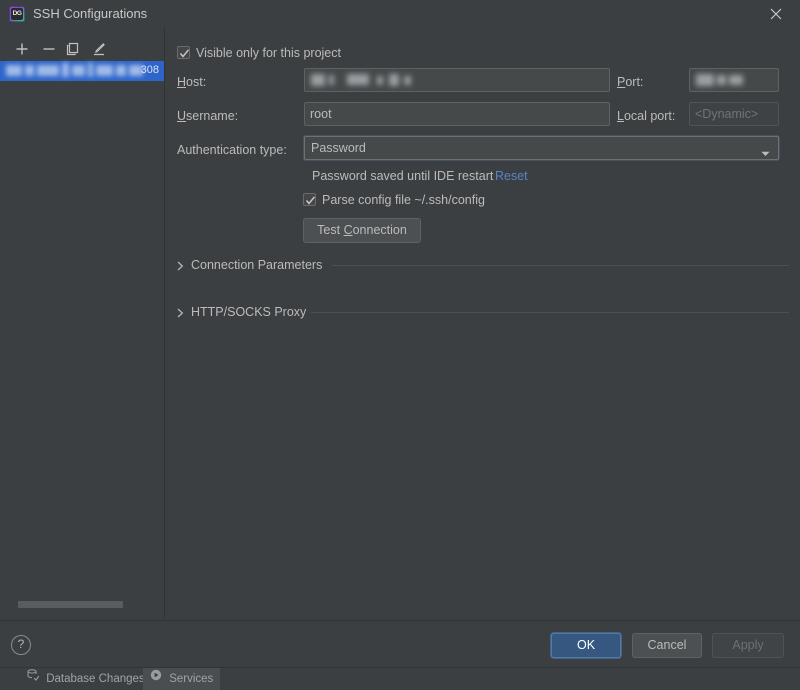  Describe the element at coordinates (400, 644) in the screenshot. I see `dialog-button-bar: ? OK Cancel Apply` at that location.